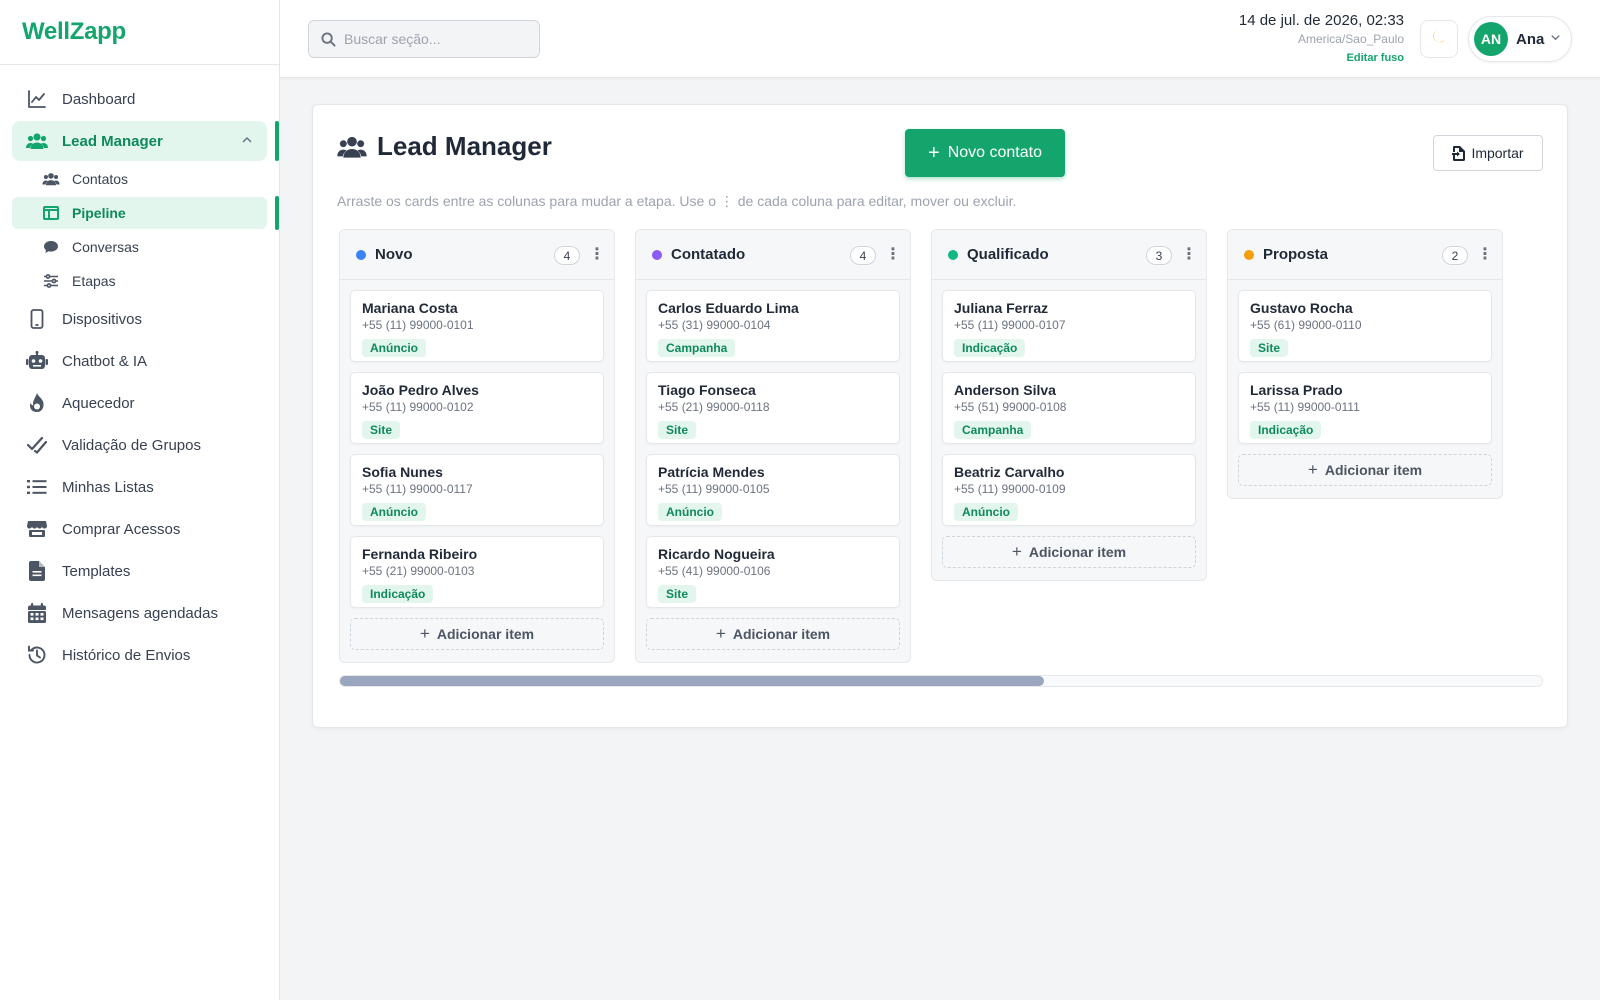 This screenshot has width=1600, height=1000. Describe the element at coordinates (121, 529) in the screenshot. I see `sidebar-item-label: Comprar Acessos` at that location.